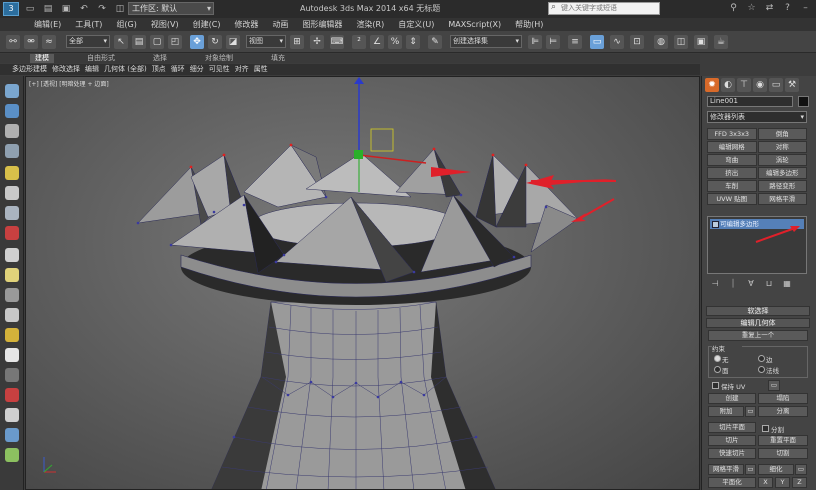  I want to click on lathe-button: 车削, so click(732, 186).